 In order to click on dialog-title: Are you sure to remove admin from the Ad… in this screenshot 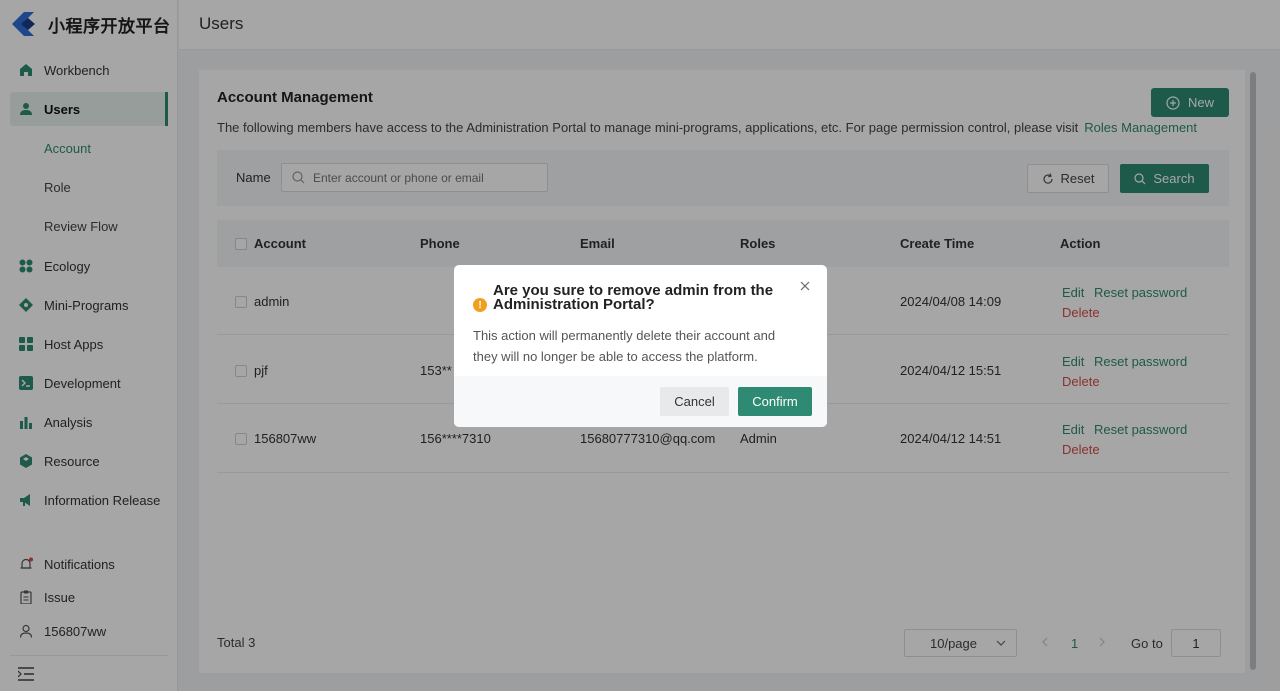, I will do `click(633, 297)`.